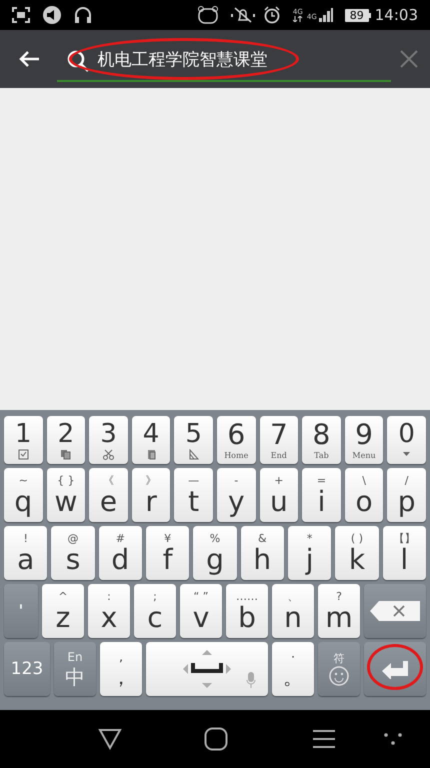  I want to click on key: 0, so click(406, 440).